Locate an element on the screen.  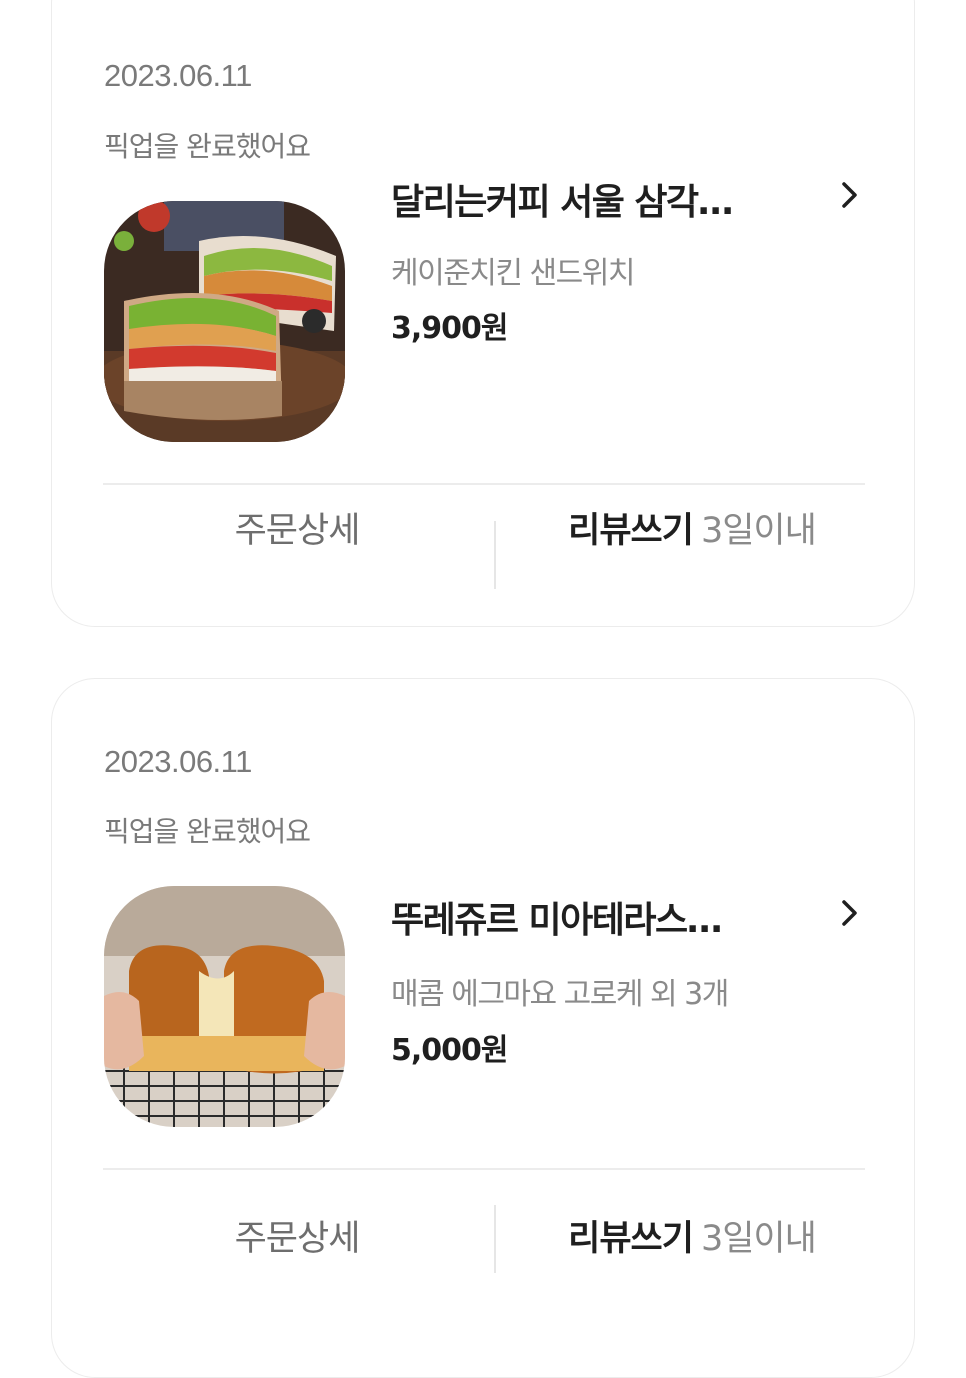
order-price: 5,000원 is located at coordinates (449, 1050).